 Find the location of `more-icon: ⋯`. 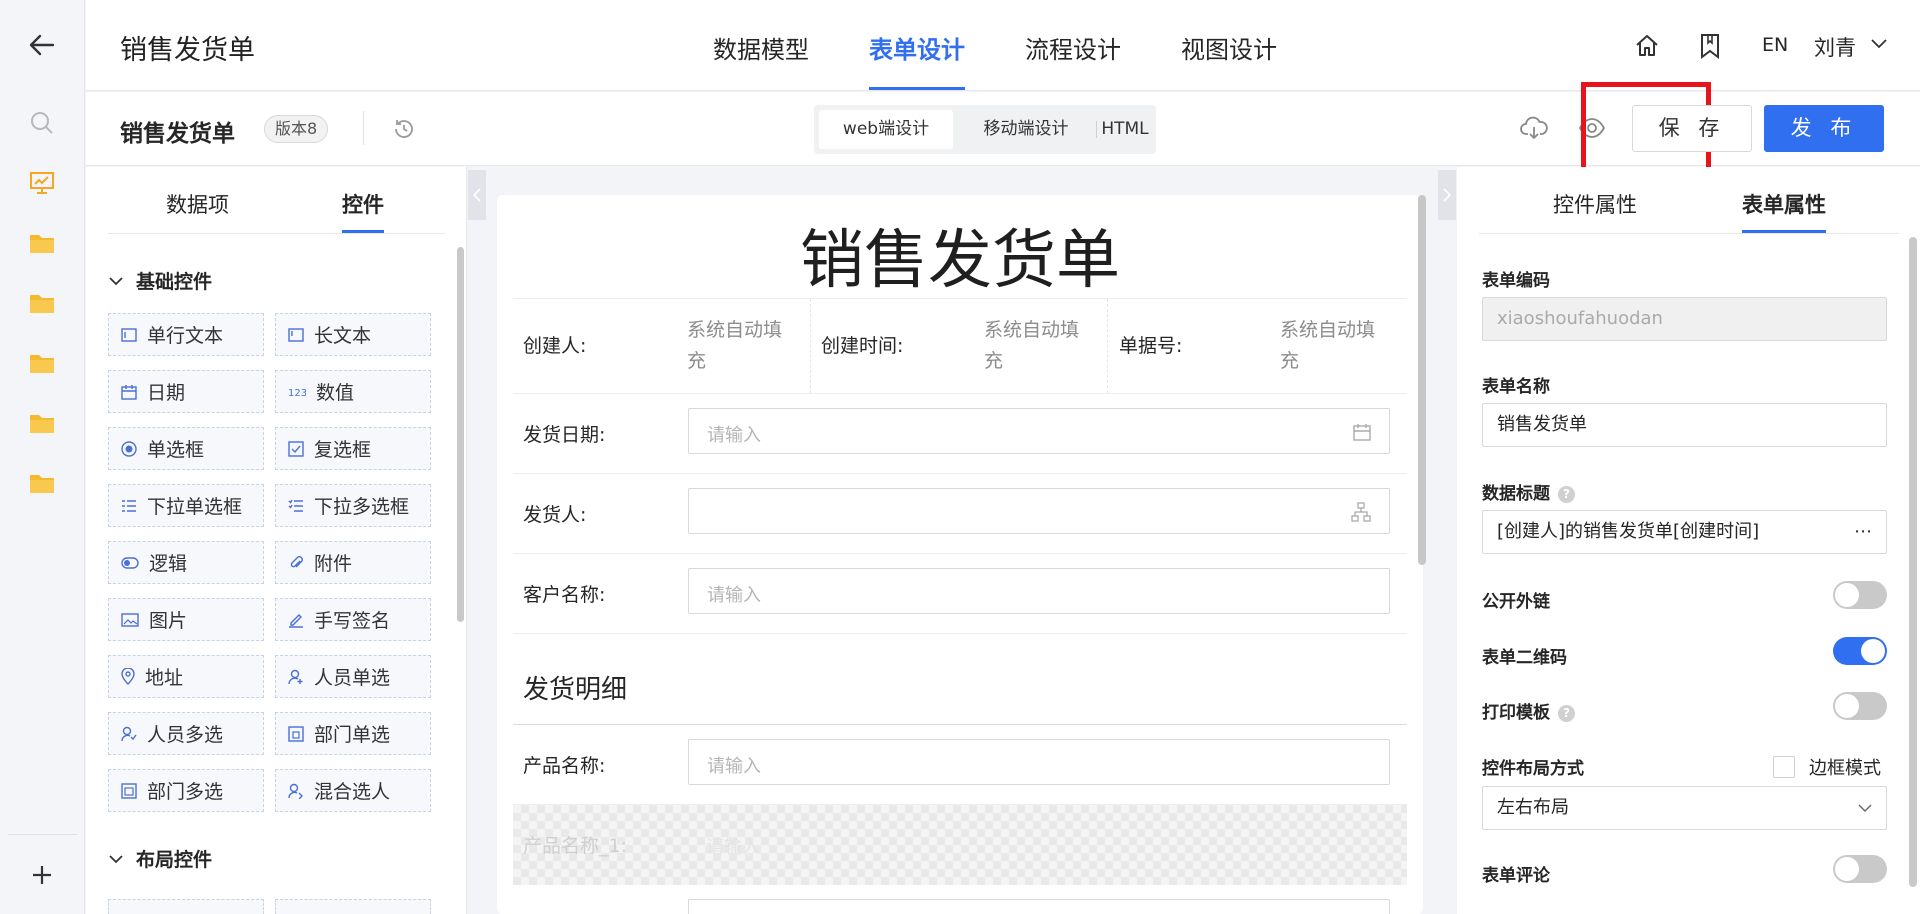

more-icon: ⋯ is located at coordinates (1863, 532).